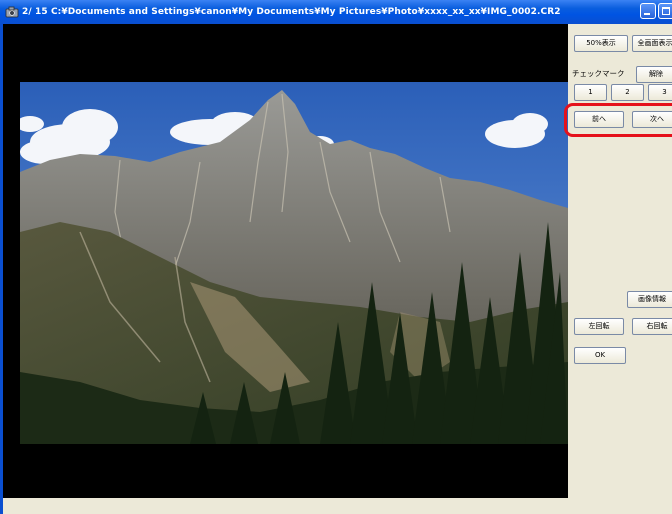  I want to click on checkmark-label: チェックマーク, so click(598, 73).